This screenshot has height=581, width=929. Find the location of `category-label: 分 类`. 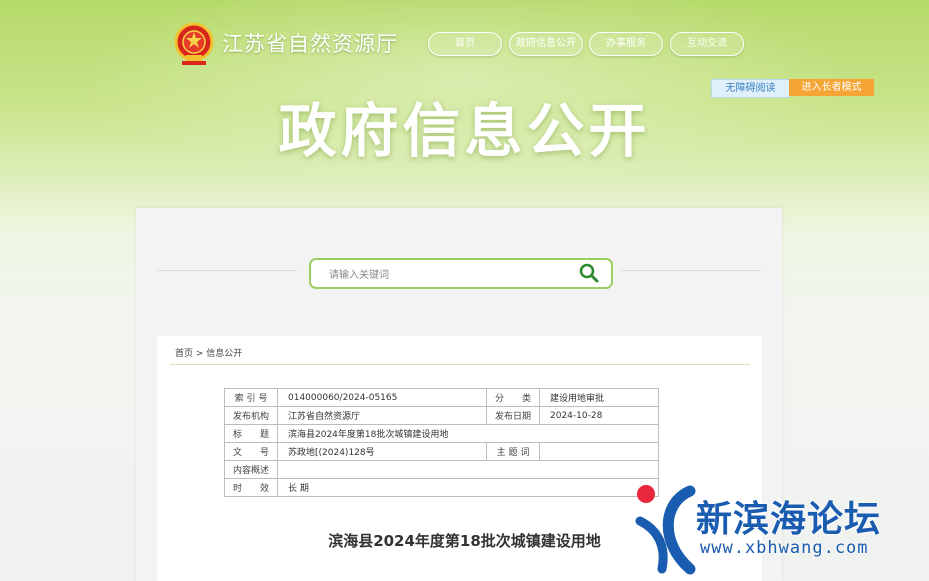

category-label: 分 类 is located at coordinates (513, 397).